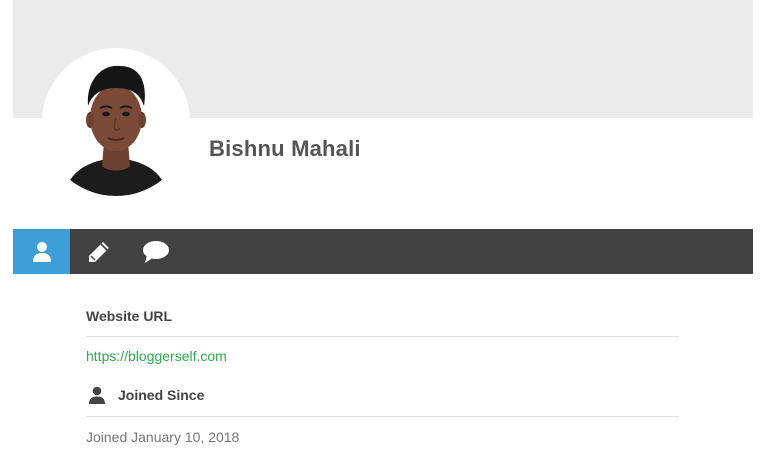  I want to click on tab-profile, so click(41, 251).